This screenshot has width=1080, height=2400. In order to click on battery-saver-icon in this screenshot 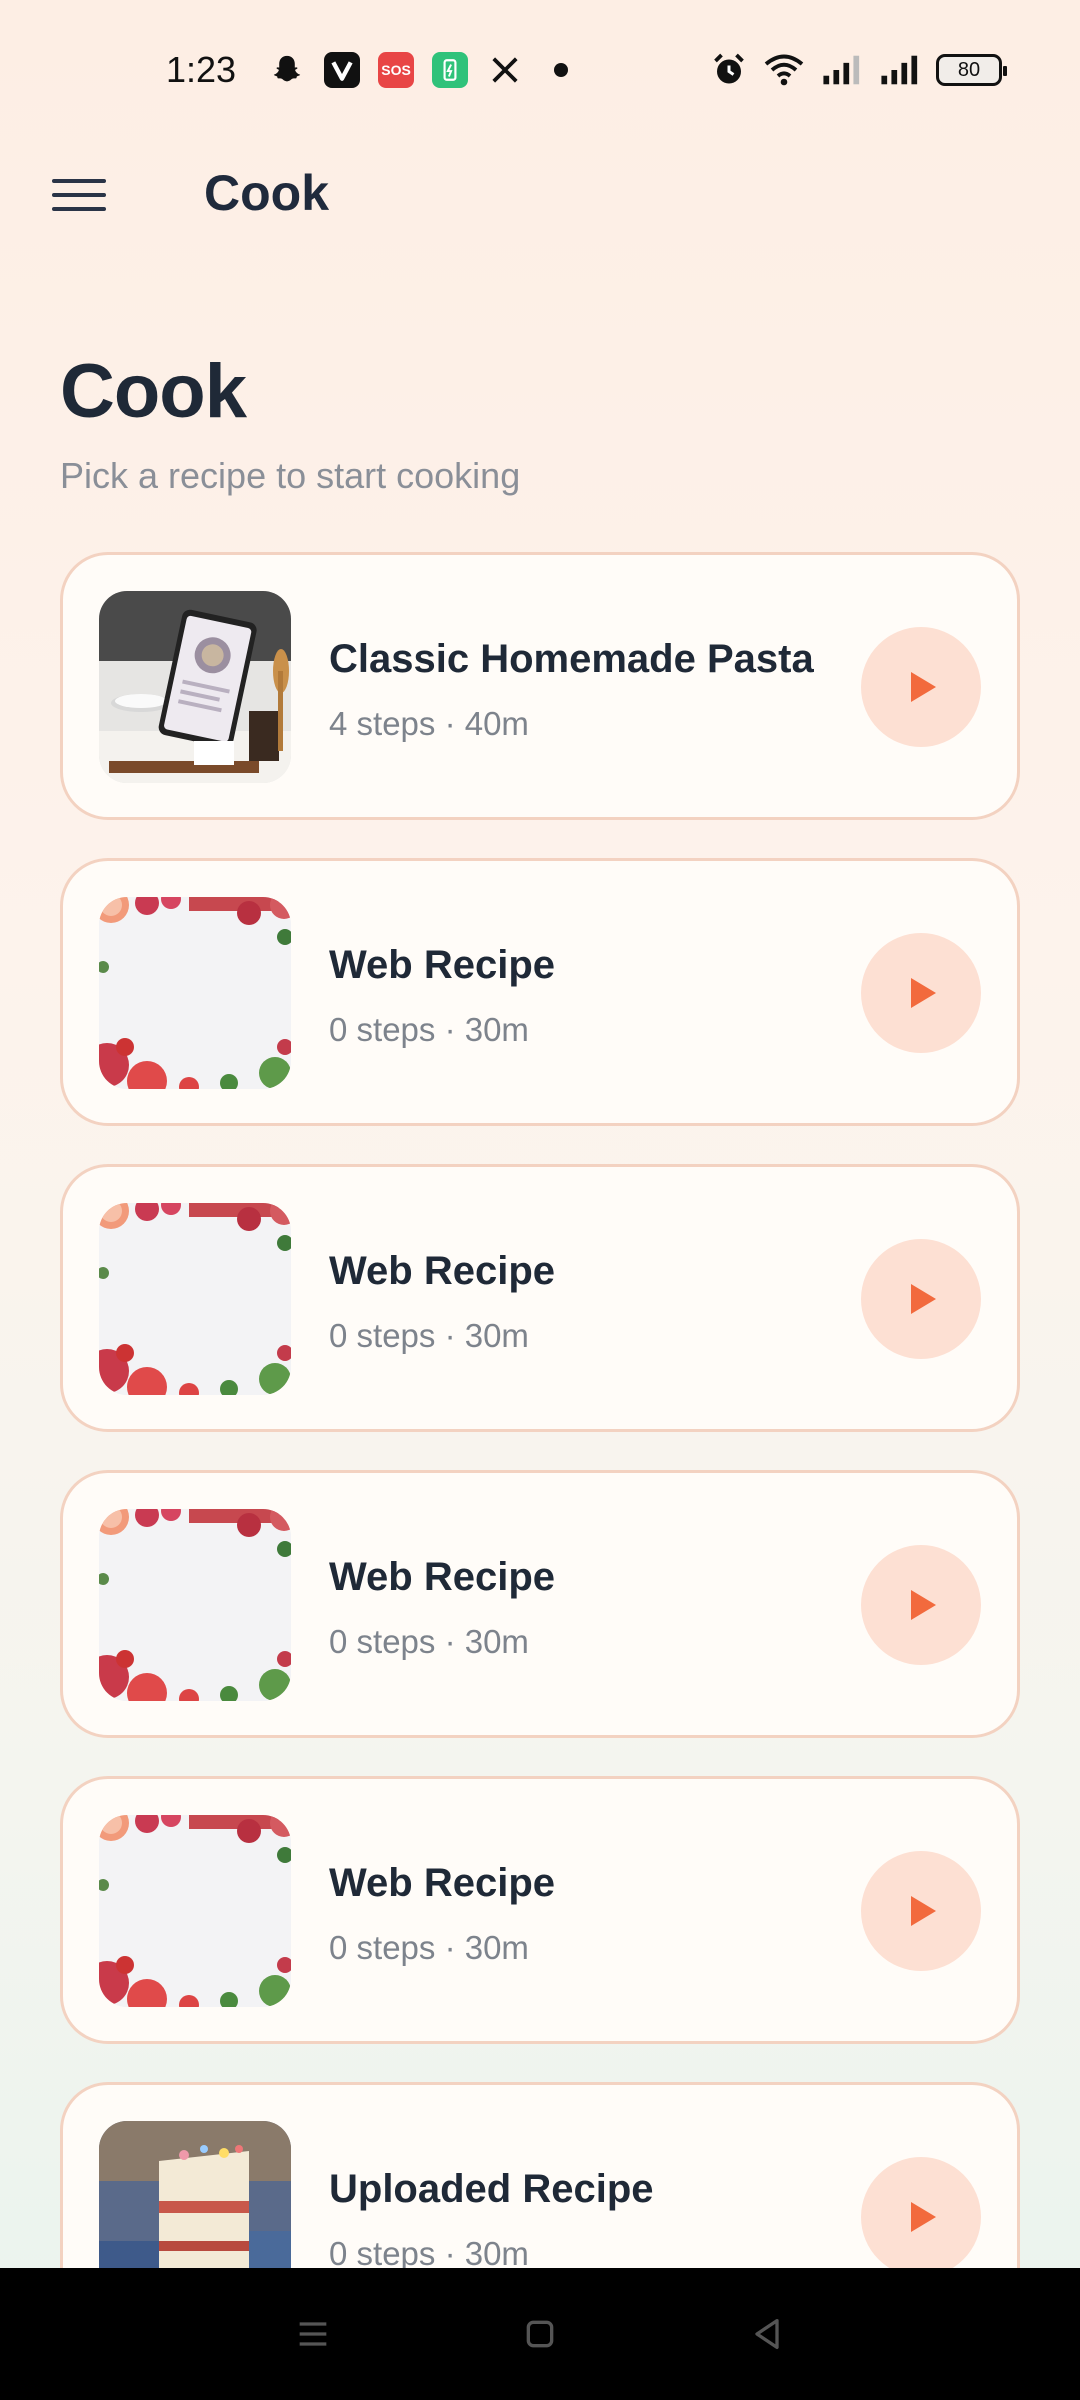, I will do `click(450, 70)`.